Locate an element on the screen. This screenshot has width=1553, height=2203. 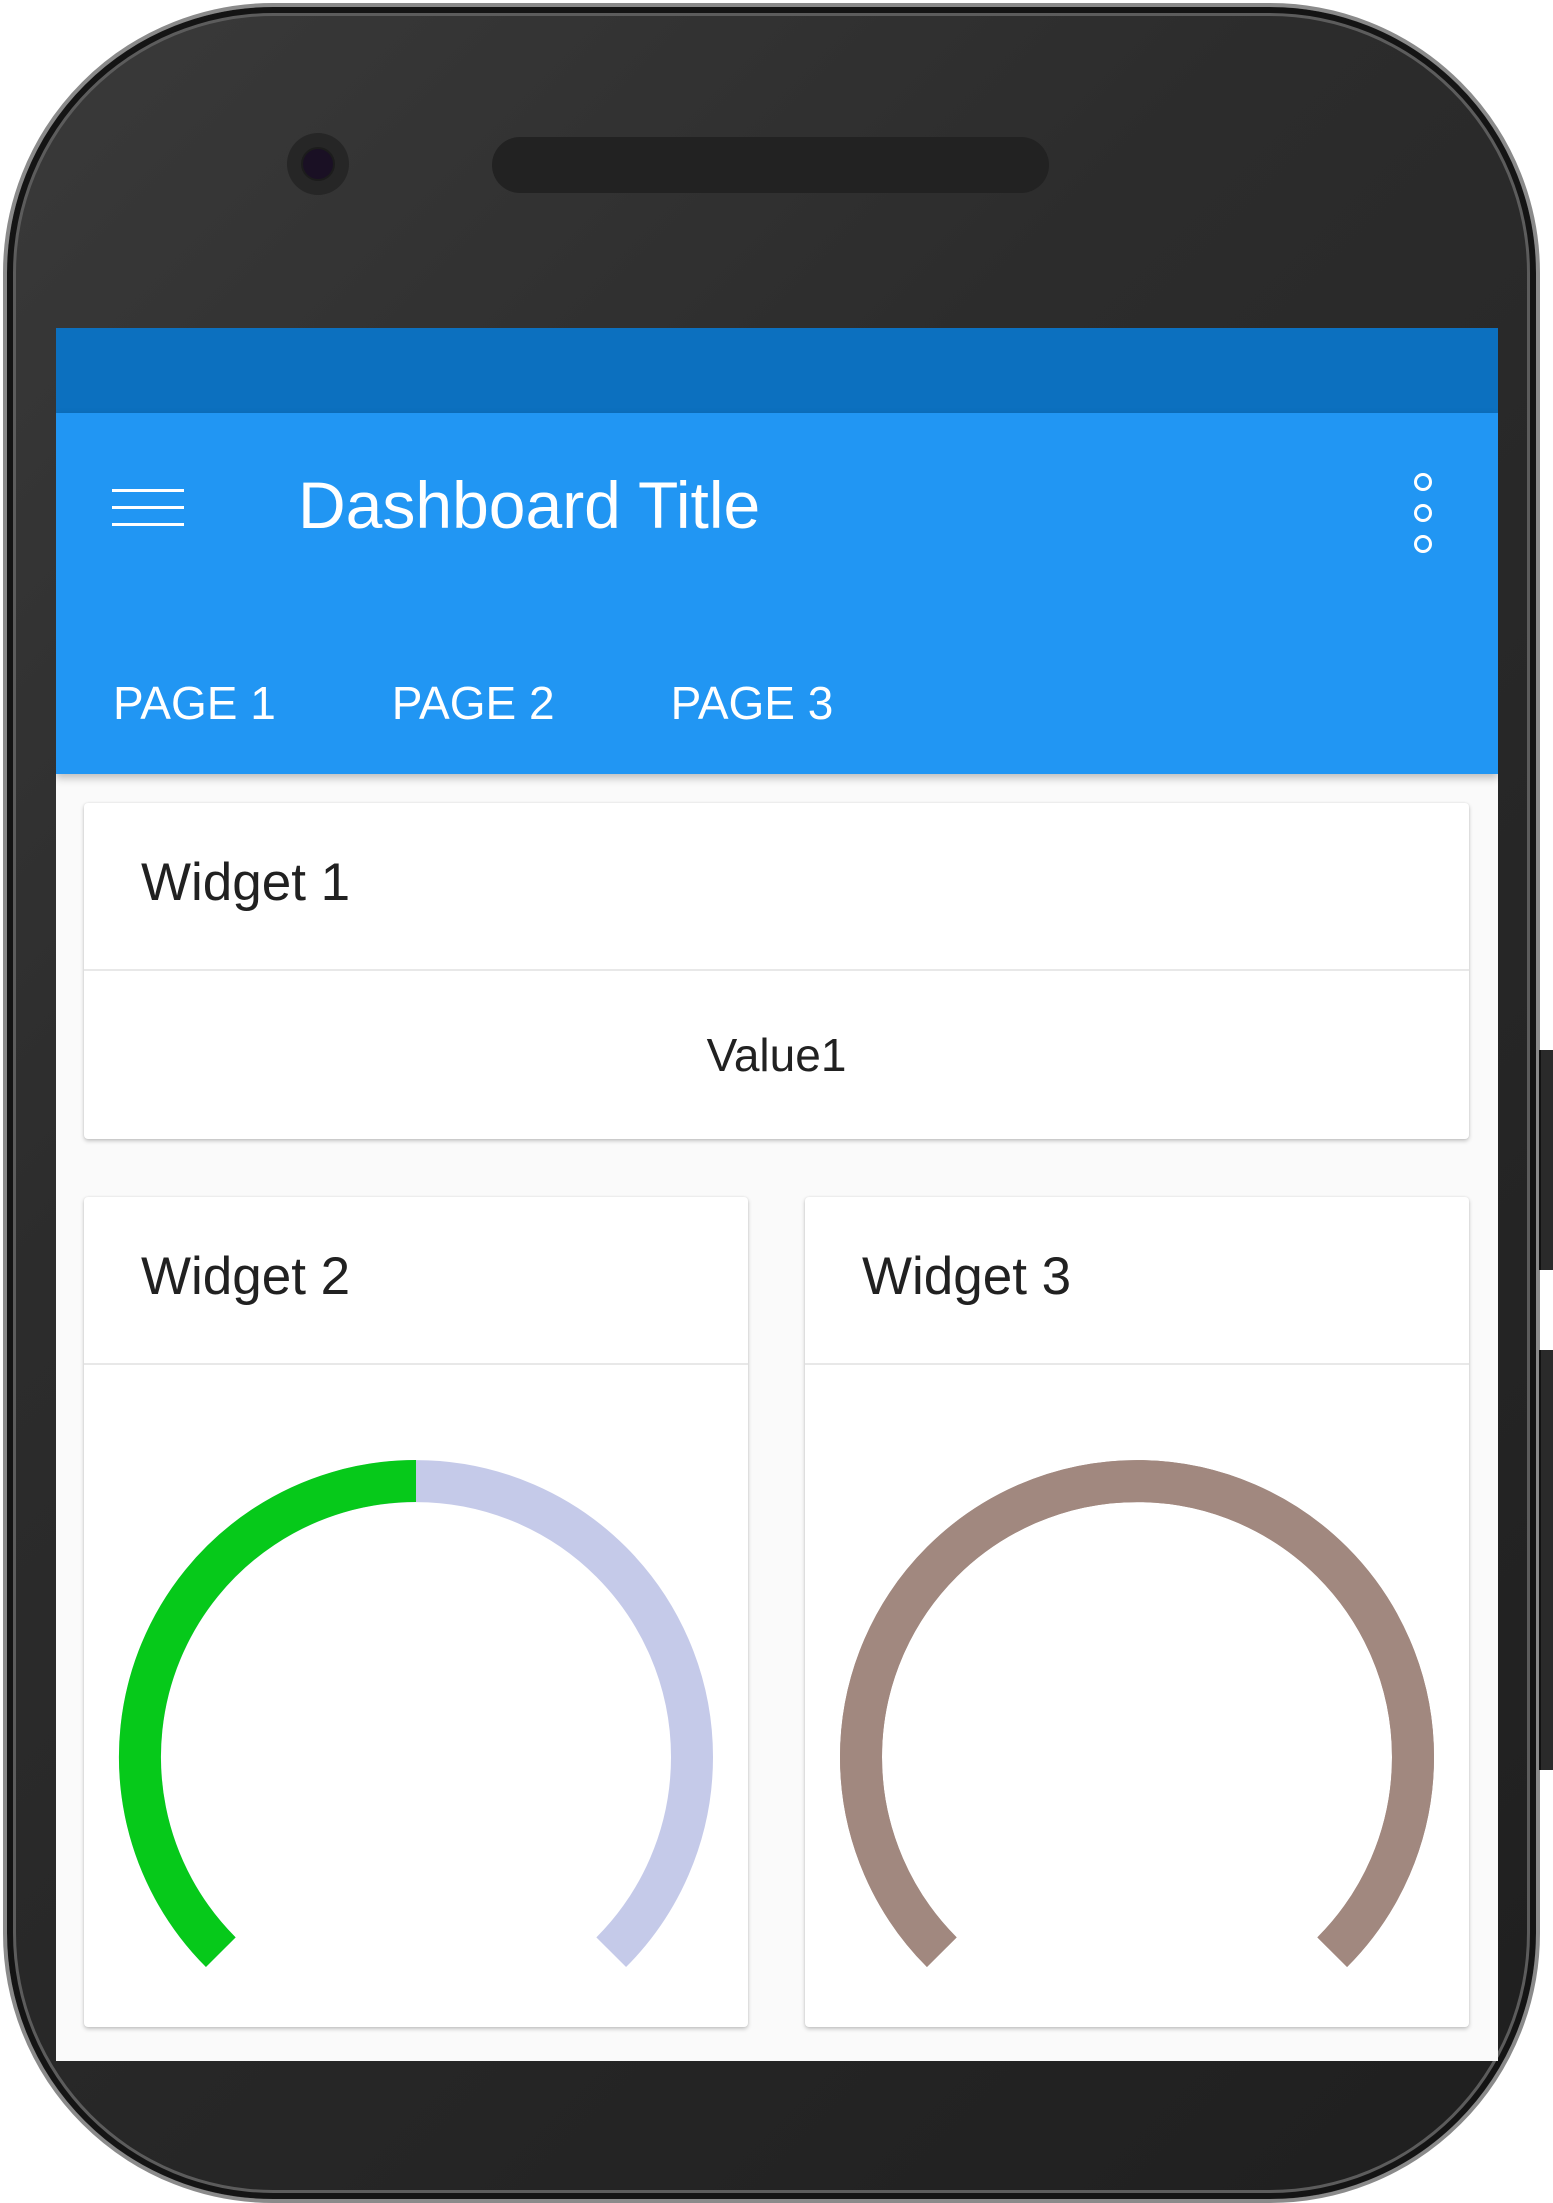
widget-title: Widget 1 is located at coordinates (246, 882).